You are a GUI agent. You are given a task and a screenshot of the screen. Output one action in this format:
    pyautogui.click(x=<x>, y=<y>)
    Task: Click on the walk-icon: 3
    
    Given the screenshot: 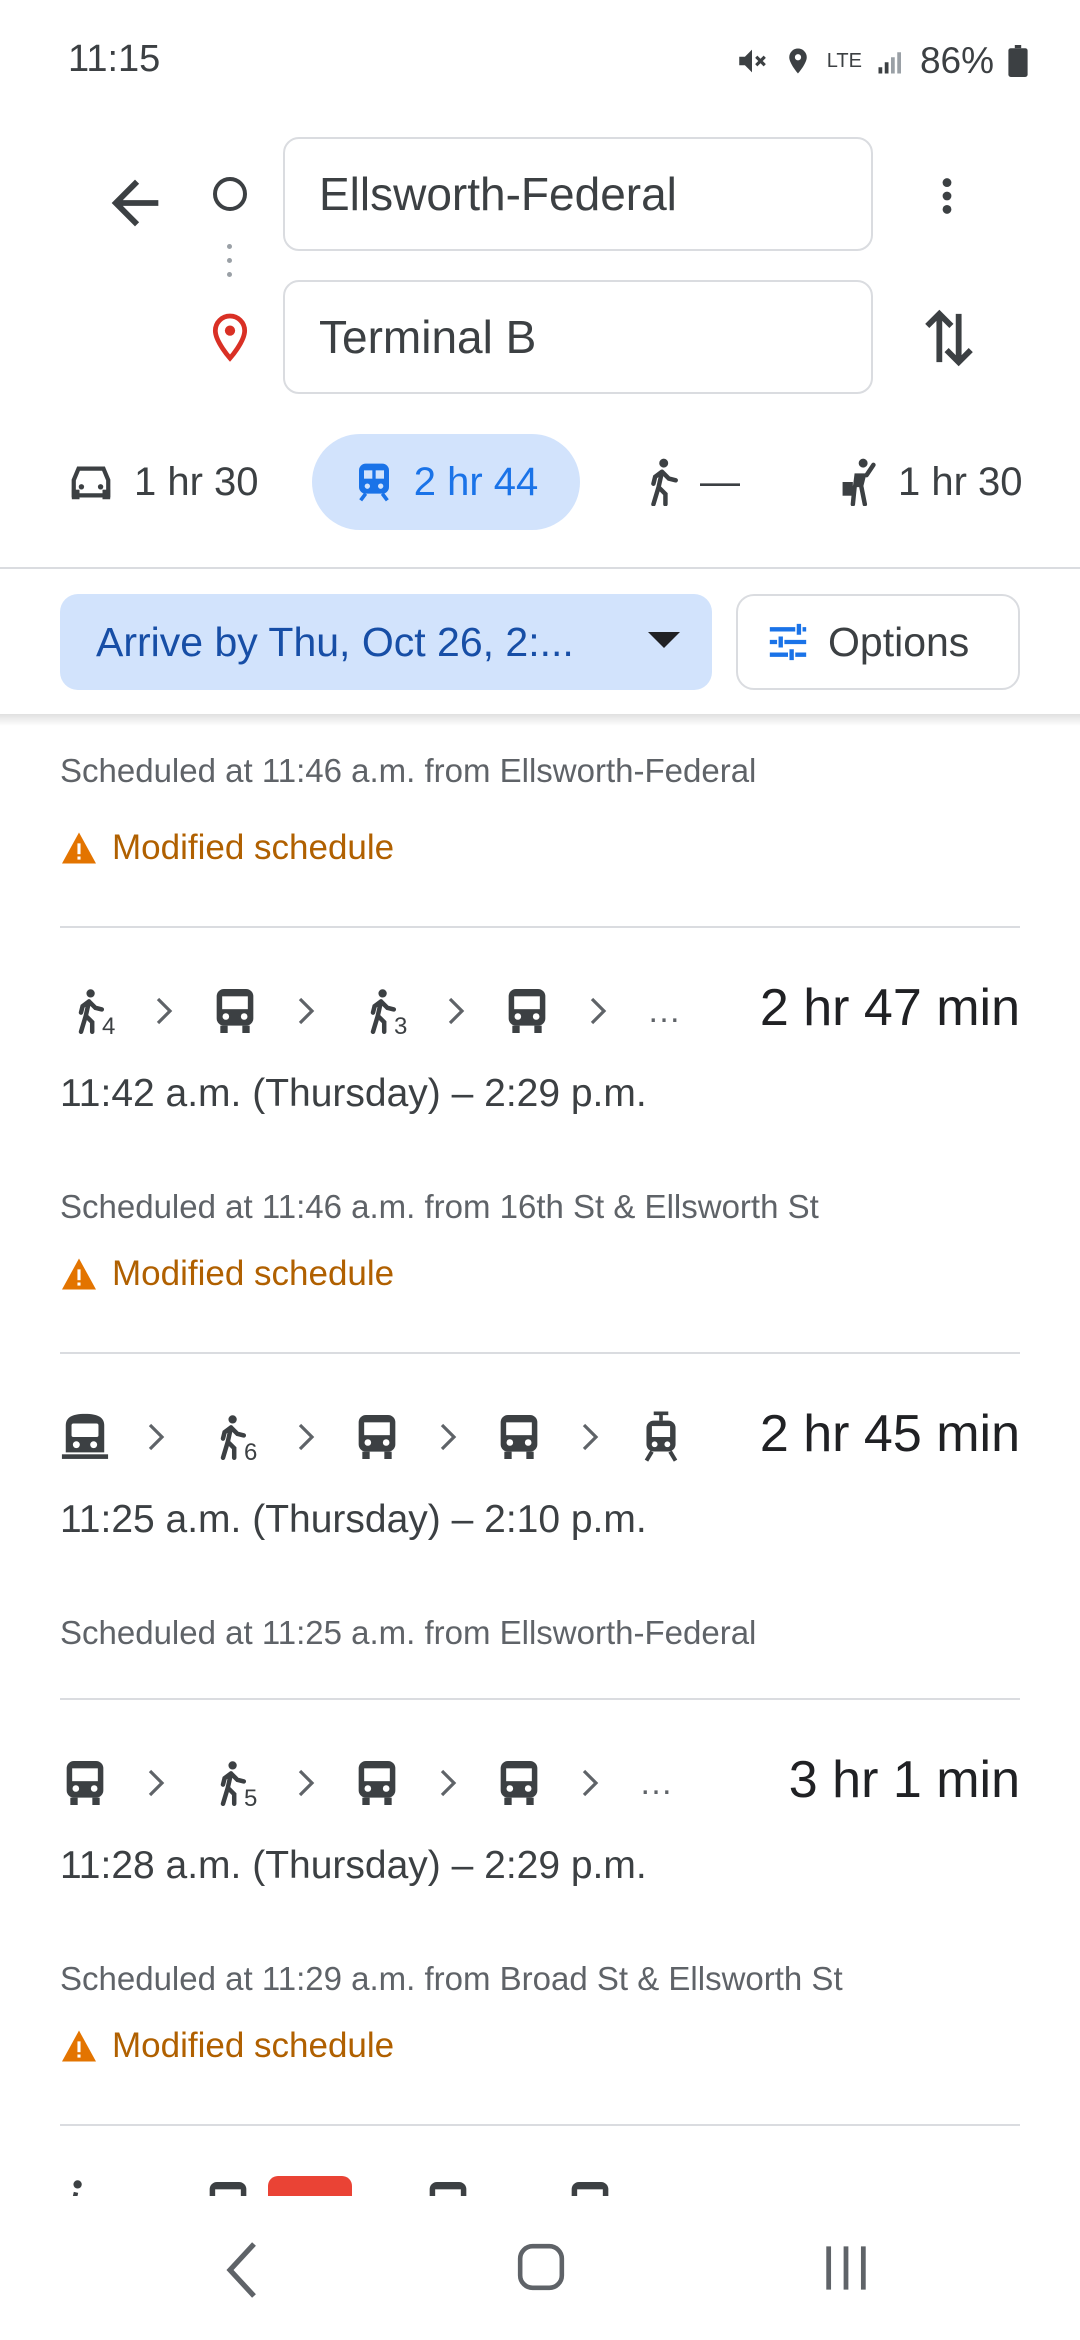 What is the action you would take?
    pyautogui.click(x=381, y=1011)
    